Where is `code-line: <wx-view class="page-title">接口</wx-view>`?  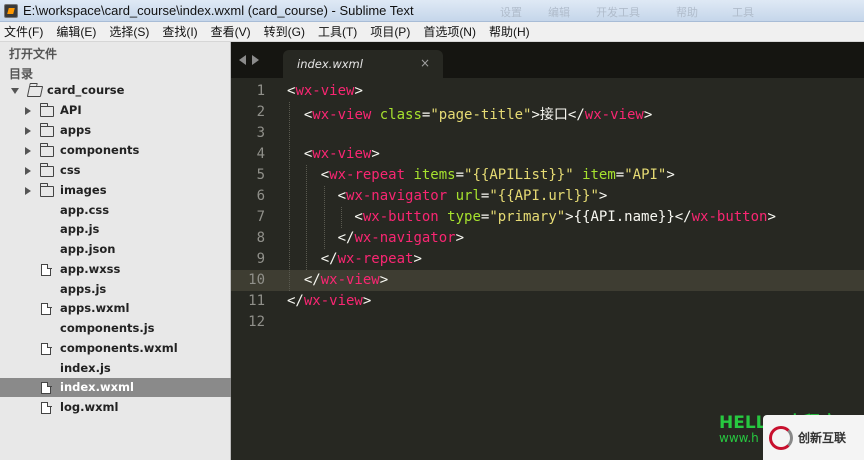 code-line: <wx-view class="page-title">接口</wx-view> is located at coordinates (469, 114).